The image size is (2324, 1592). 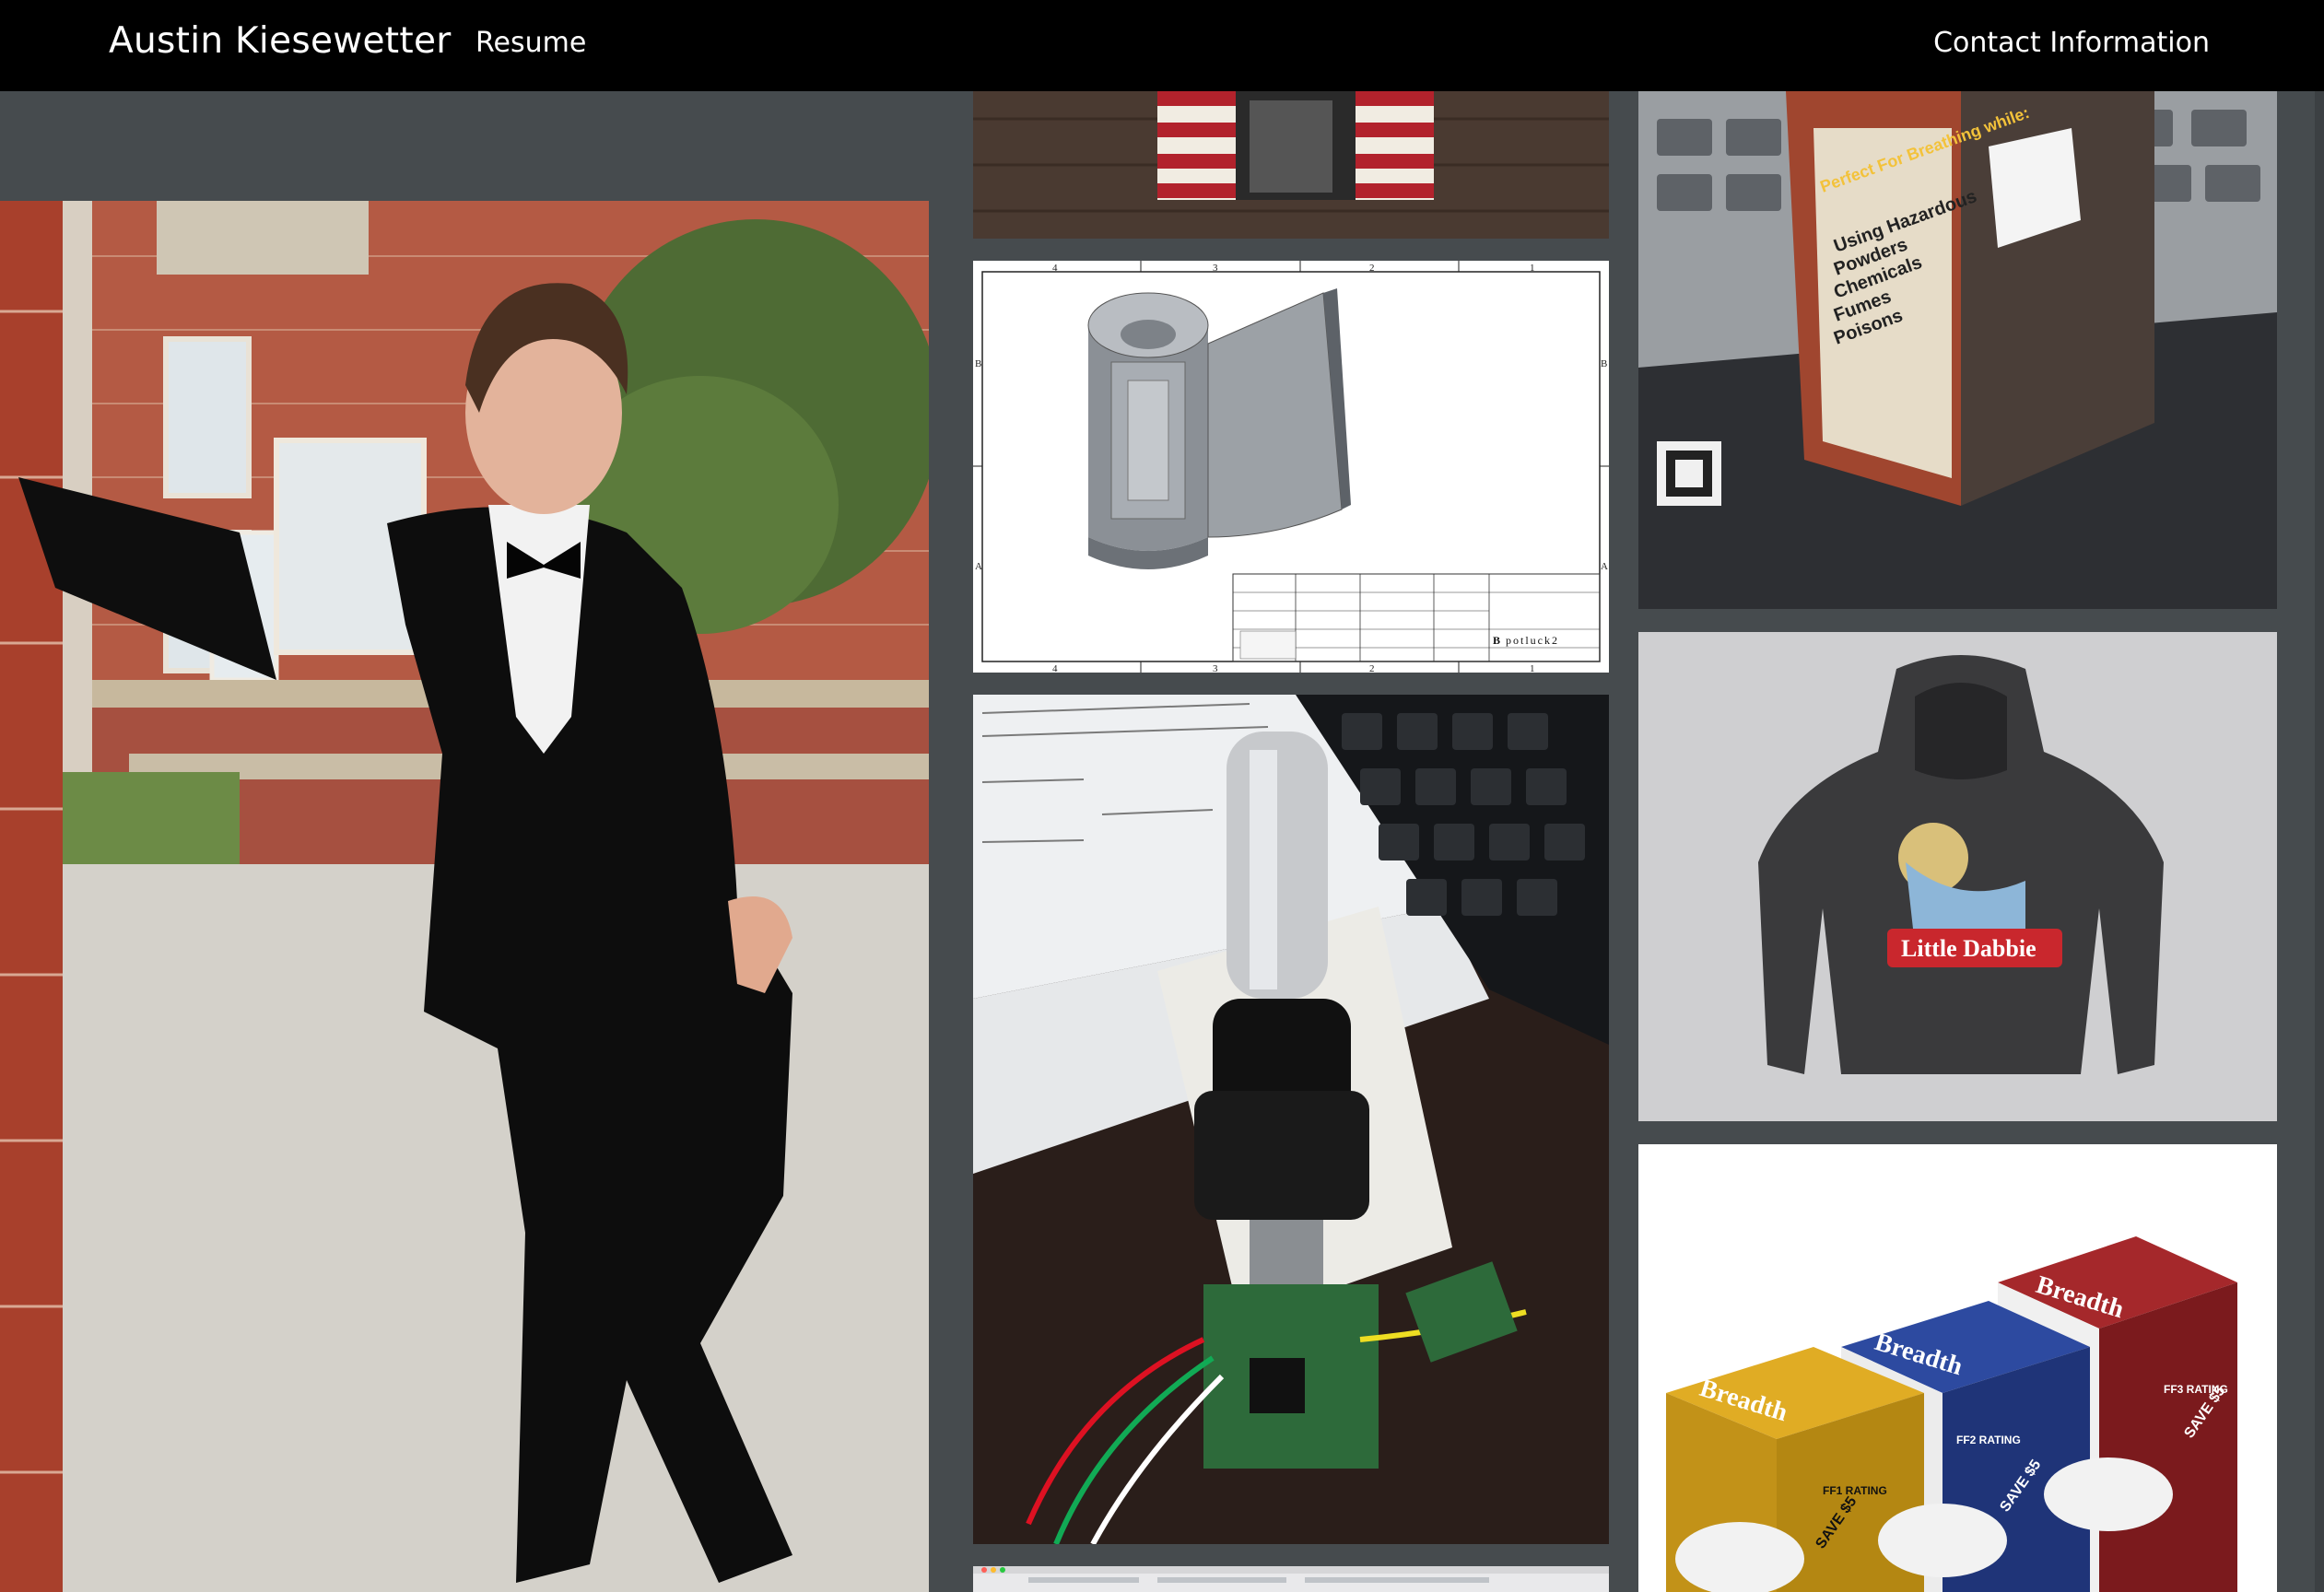 I want to click on cad-drawing-image: 4 3 2 1 4 3 2 1 B A B A B potluck2, so click(x=1291, y=467).